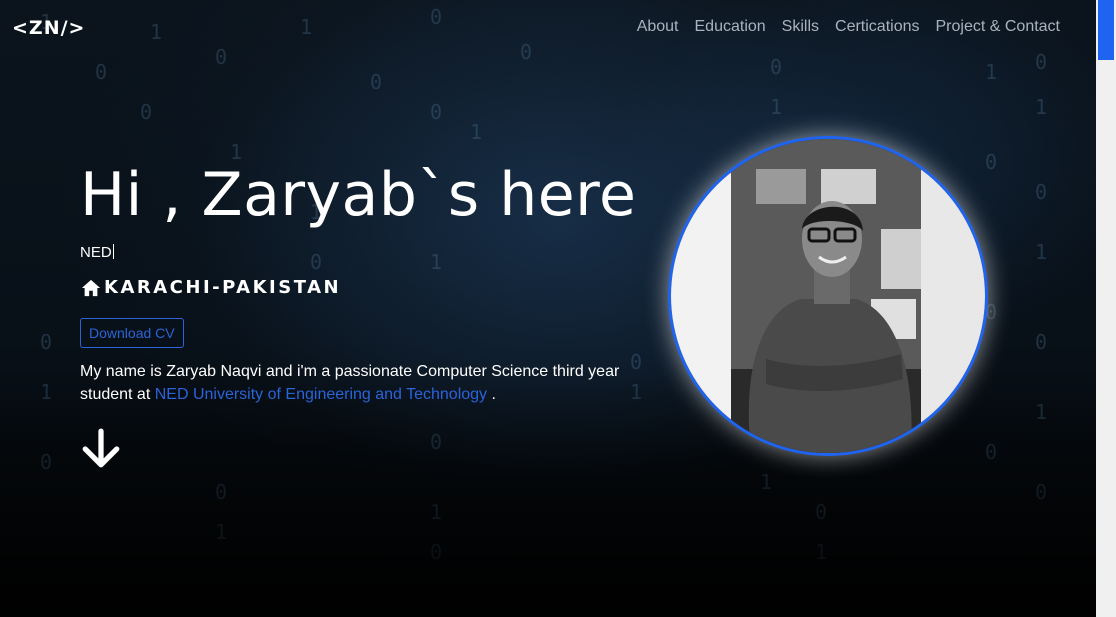 The image size is (1116, 617). What do you see at coordinates (101, 449) in the screenshot?
I see `arrow-down-icon` at bounding box center [101, 449].